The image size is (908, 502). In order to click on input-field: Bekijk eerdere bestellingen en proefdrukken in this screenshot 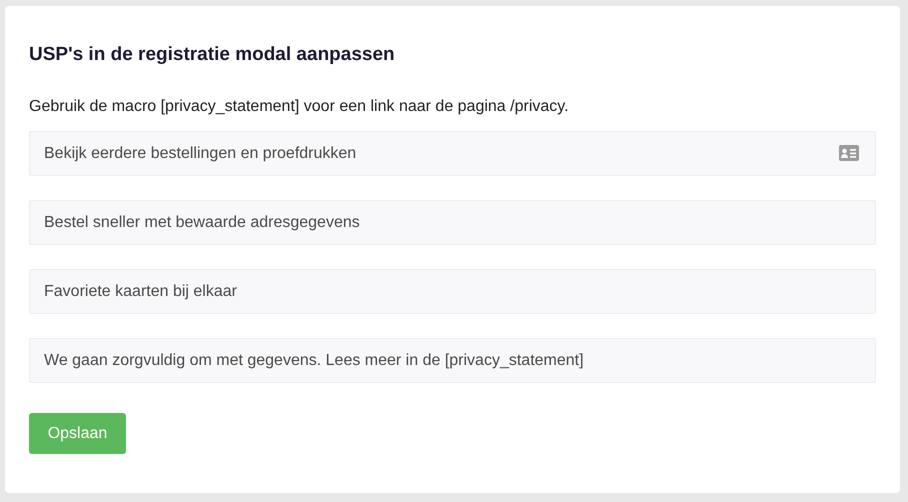, I will do `click(452, 153)`.